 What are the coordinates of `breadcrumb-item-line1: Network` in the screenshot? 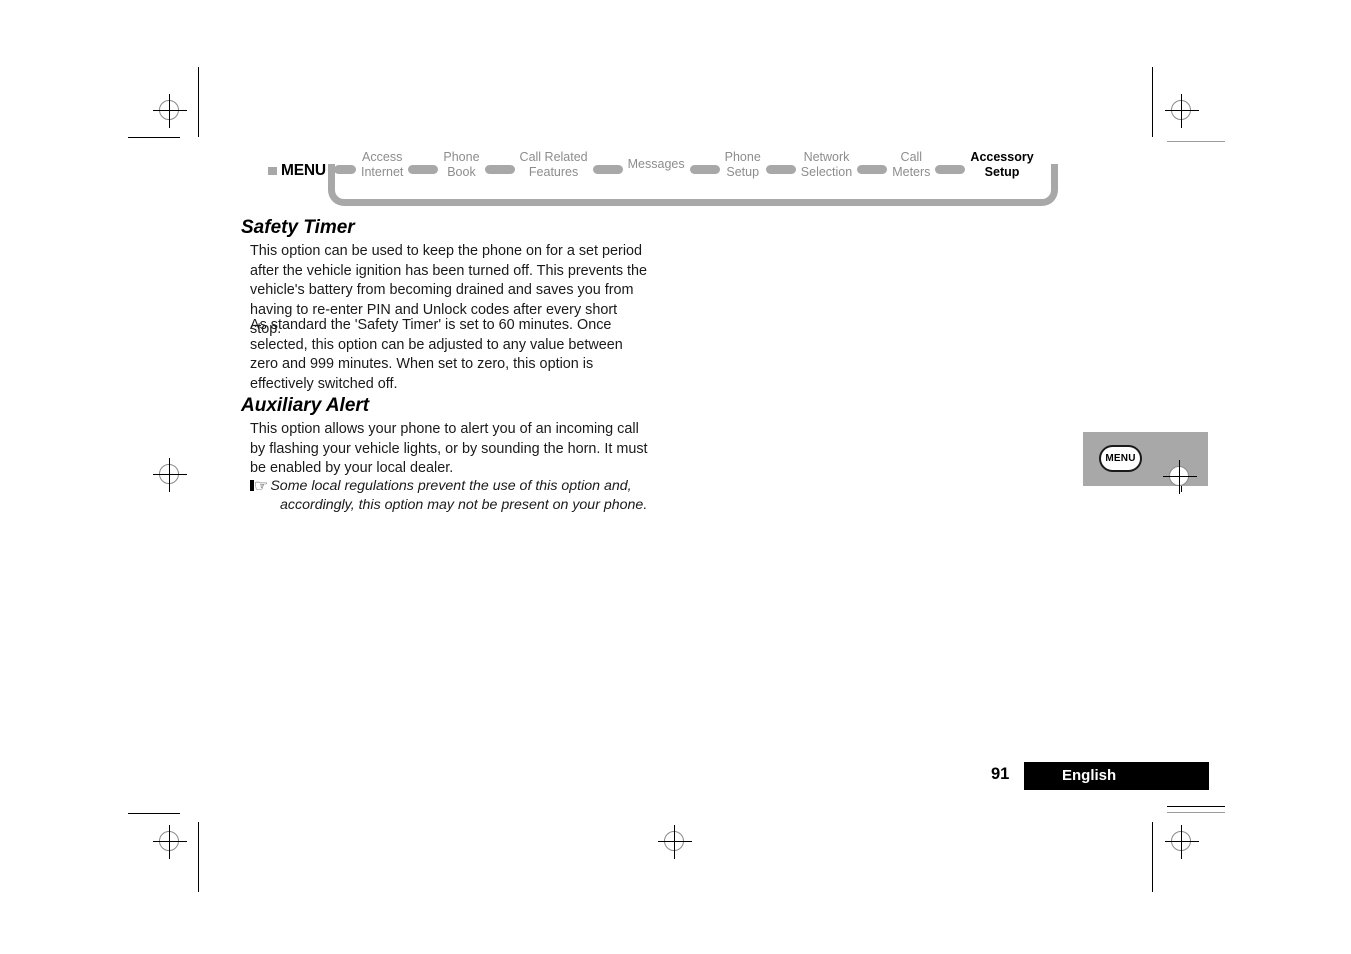 It's located at (826, 157).